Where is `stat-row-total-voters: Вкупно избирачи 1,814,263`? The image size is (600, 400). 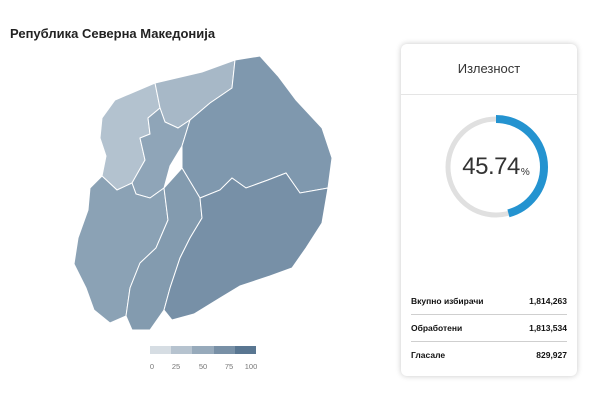
stat-row-total-voters: Вкупно избирачи 1,814,263 is located at coordinates (489, 301).